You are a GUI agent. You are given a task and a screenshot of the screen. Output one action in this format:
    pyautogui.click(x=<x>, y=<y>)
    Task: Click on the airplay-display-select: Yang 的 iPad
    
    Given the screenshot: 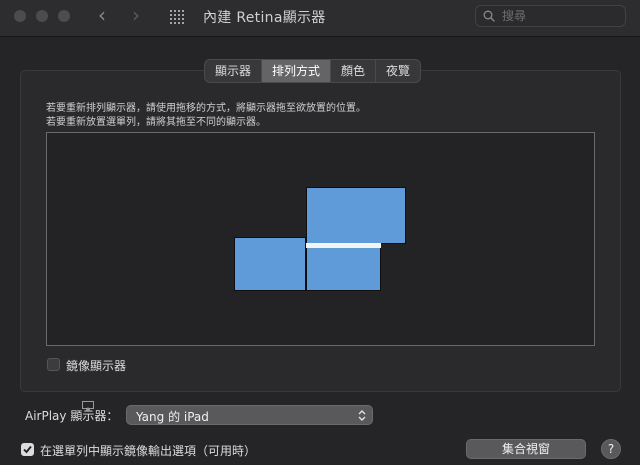 What is the action you would take?
    pyautogui.click(x=249, y=415)
    